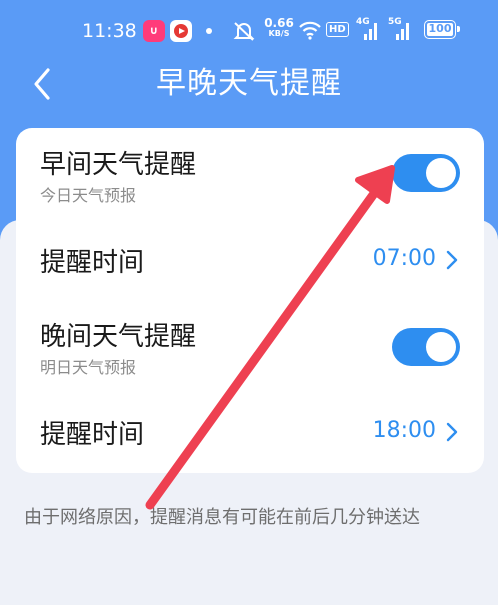 Image resolution: width=498 pixels, height=605 pixels. What do you see at coordinates (88, 195) in the screenshot?
I see `morning-reminder-subtitle: 今日天气预报` at bounding box center [88, 195].